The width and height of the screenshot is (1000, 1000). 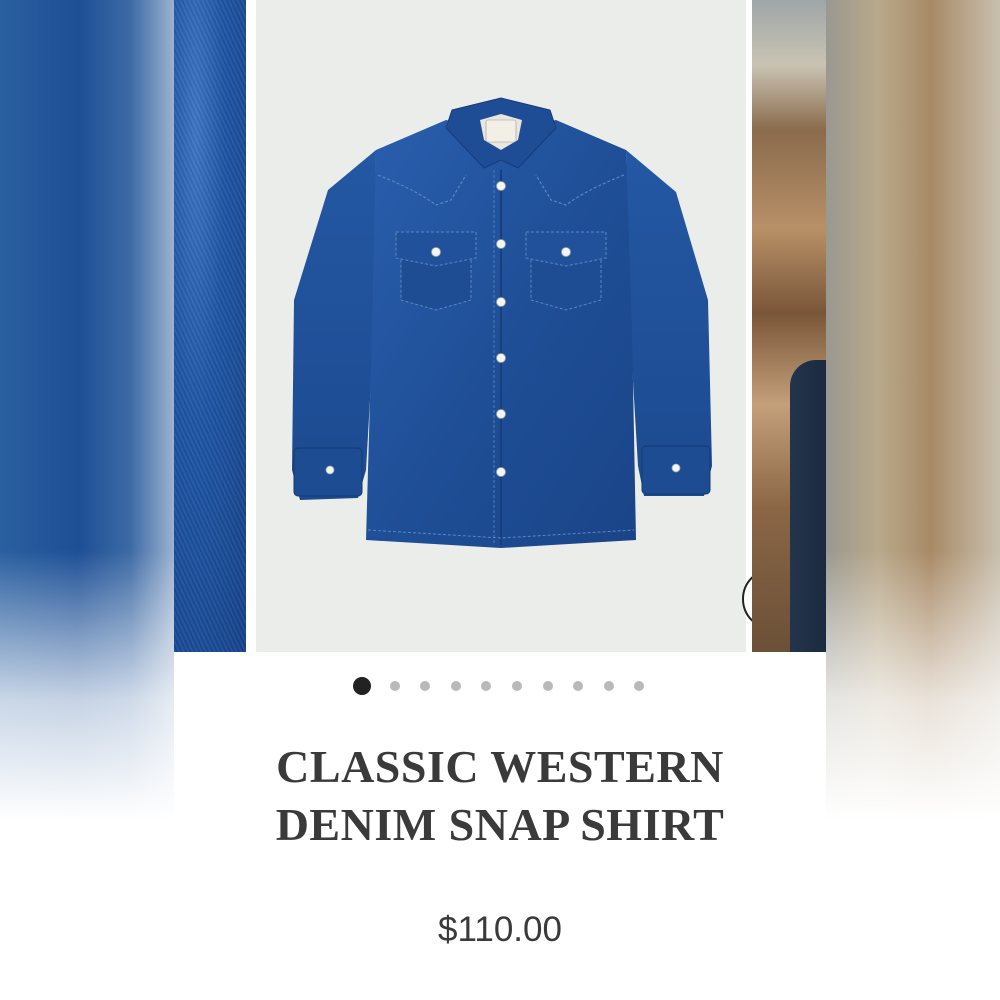 I want to click on product-title: CLASSIC WESTERN DENIM SNAP SHIRT, so click(x=500, y=796).